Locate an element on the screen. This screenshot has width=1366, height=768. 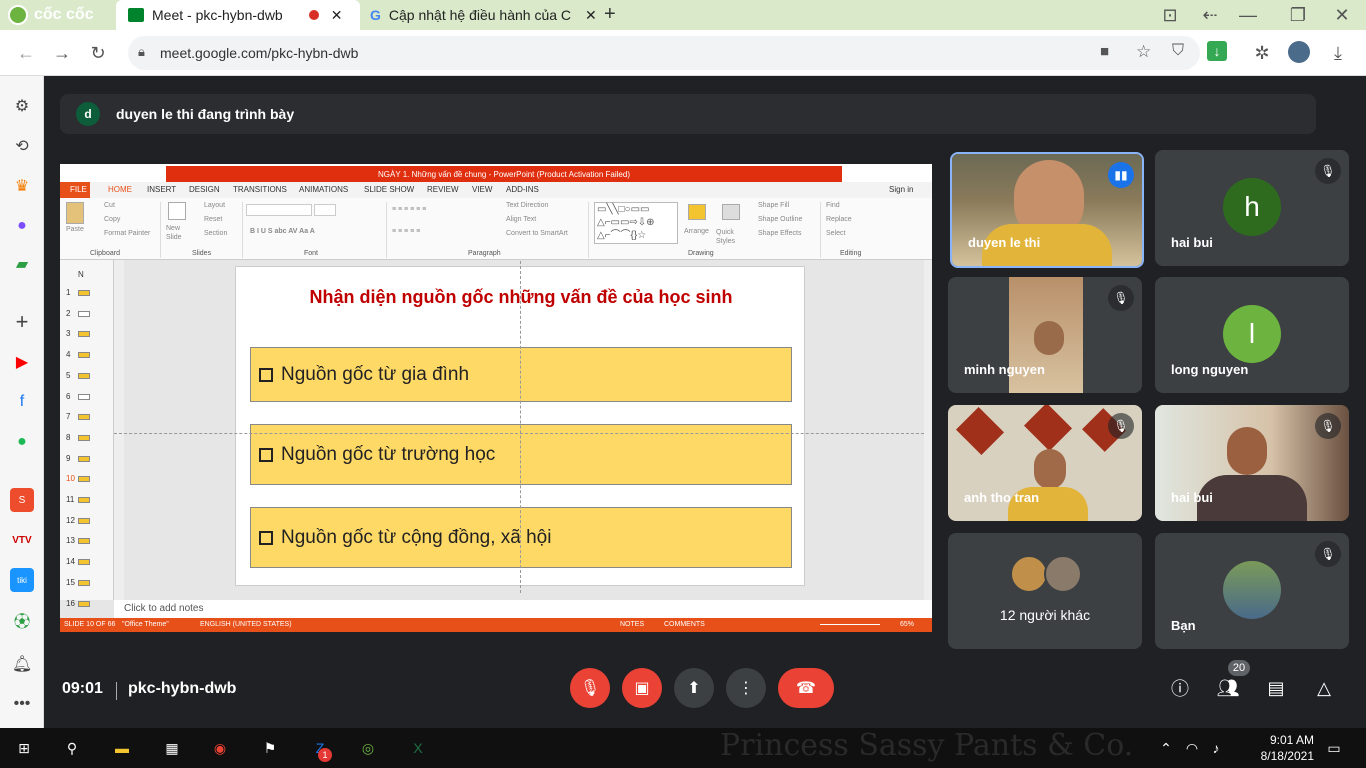
chrome-icon: ◉ is located at coordinates (220, 748).